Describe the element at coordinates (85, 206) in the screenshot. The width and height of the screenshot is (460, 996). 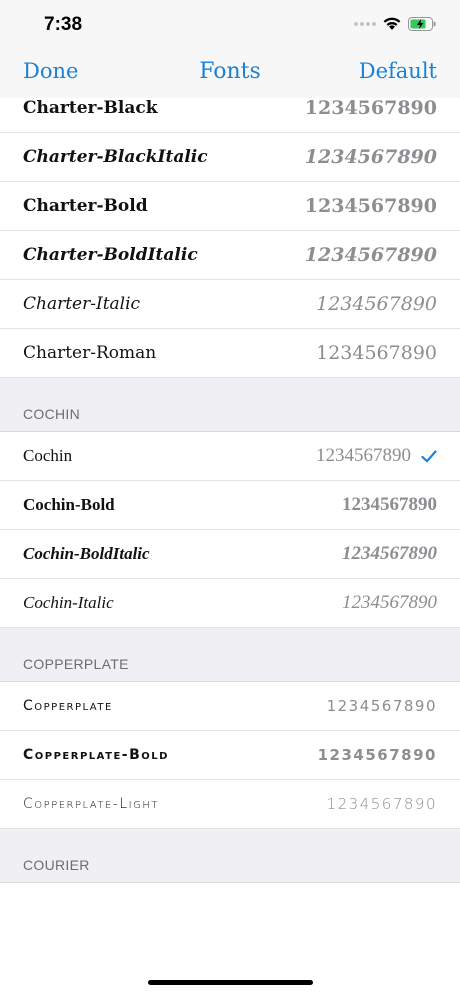
I see `font-name: Charter-Bold` at that location.